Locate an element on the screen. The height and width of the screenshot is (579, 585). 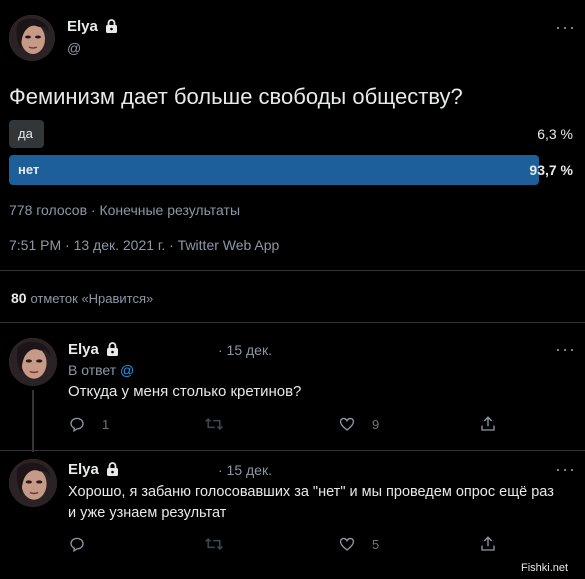
like-count: 9 is located at coordinates (376, 424).